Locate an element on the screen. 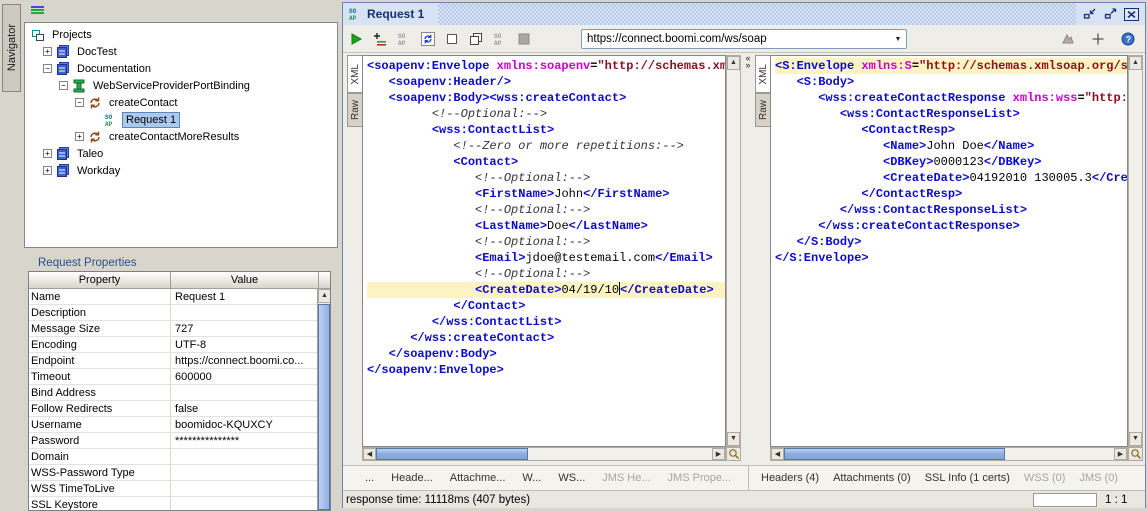 Image resolution: width=1147 pixels, height=511 pixels. property-value: boomidoc-KQUXCY is located at coordinates (245, 424).